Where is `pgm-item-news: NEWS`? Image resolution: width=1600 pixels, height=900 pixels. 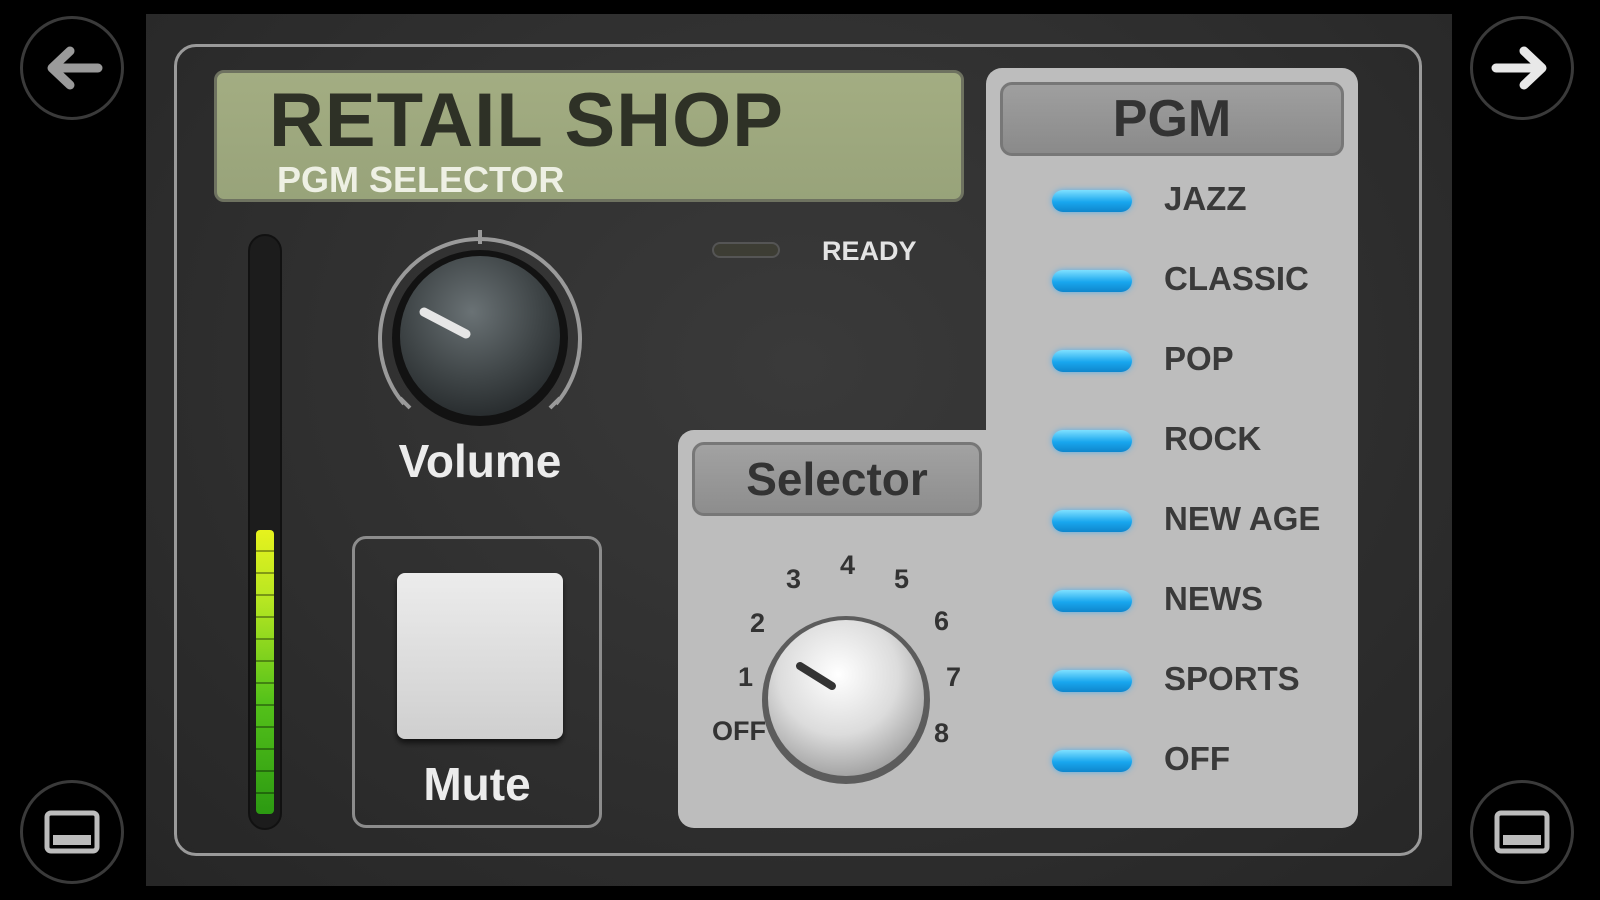
pgm-item-news: NEWS is located at coordinates (1202, 601).